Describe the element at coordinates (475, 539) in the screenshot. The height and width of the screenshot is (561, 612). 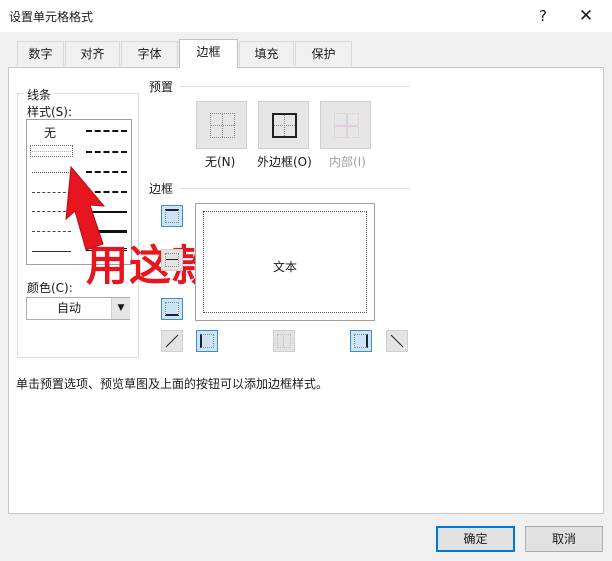
I see `ok-button: 确定` at that location.